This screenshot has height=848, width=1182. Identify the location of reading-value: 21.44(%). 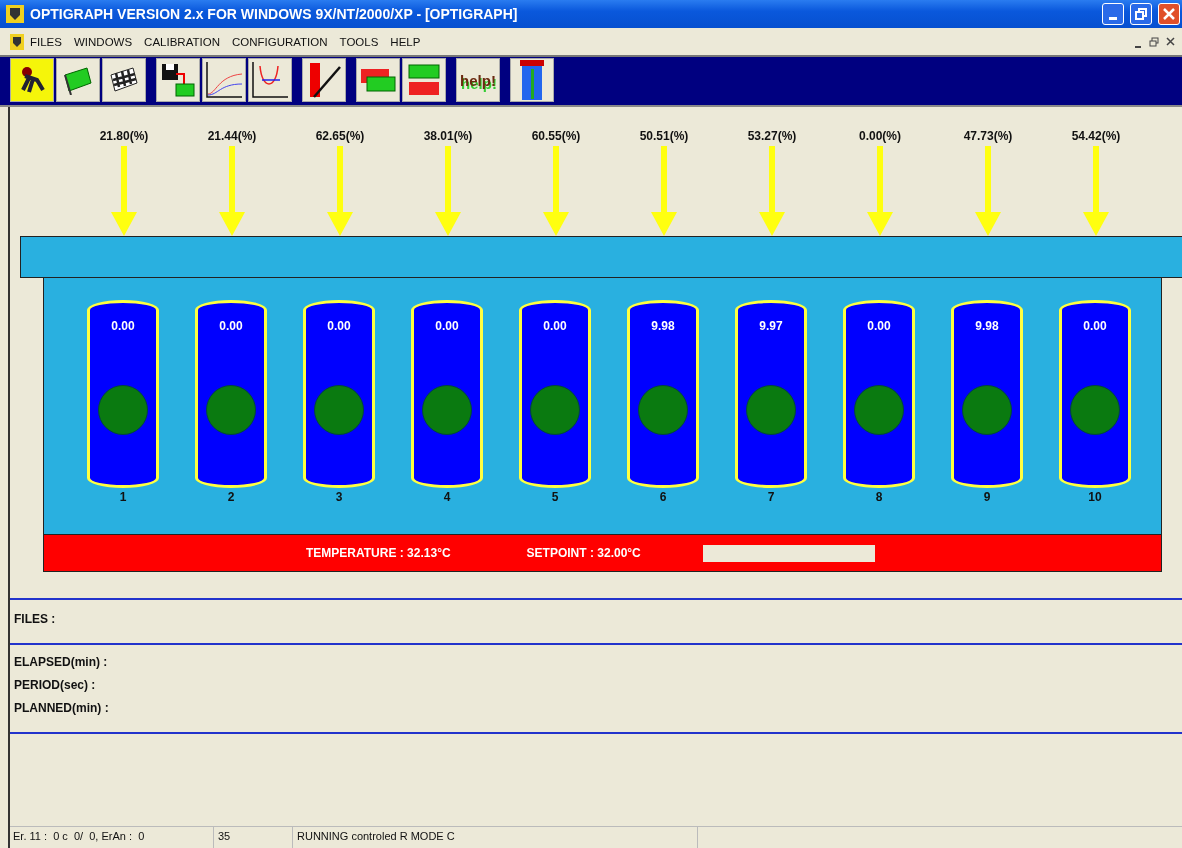
(232, 136).